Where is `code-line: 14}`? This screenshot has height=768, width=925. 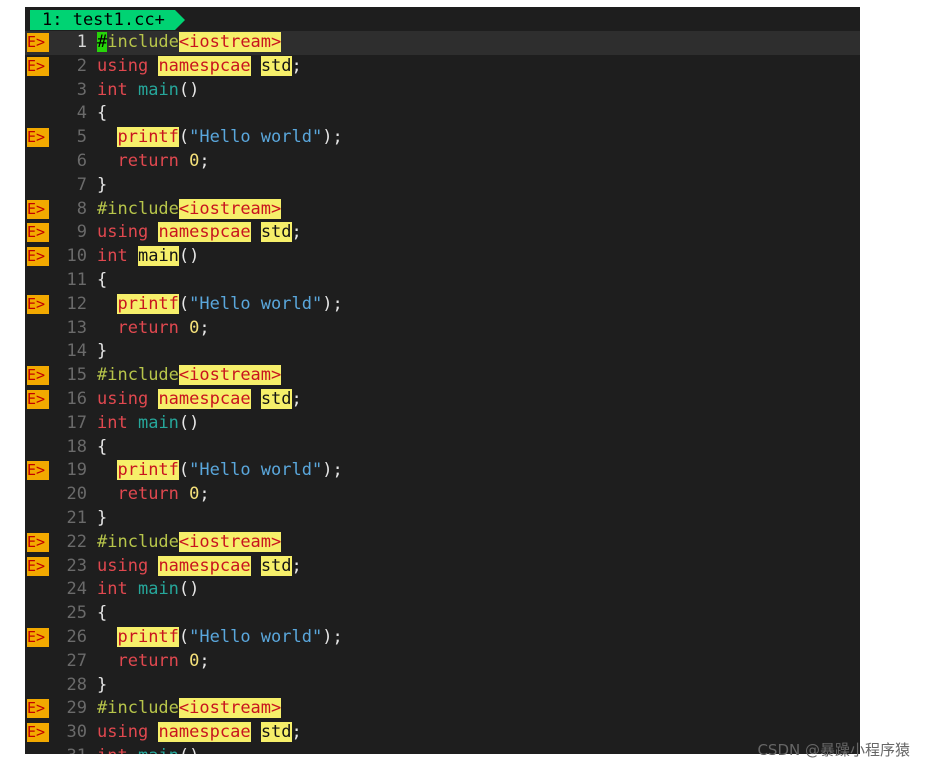 code-line: 14} is located at coordinates (442, 352).